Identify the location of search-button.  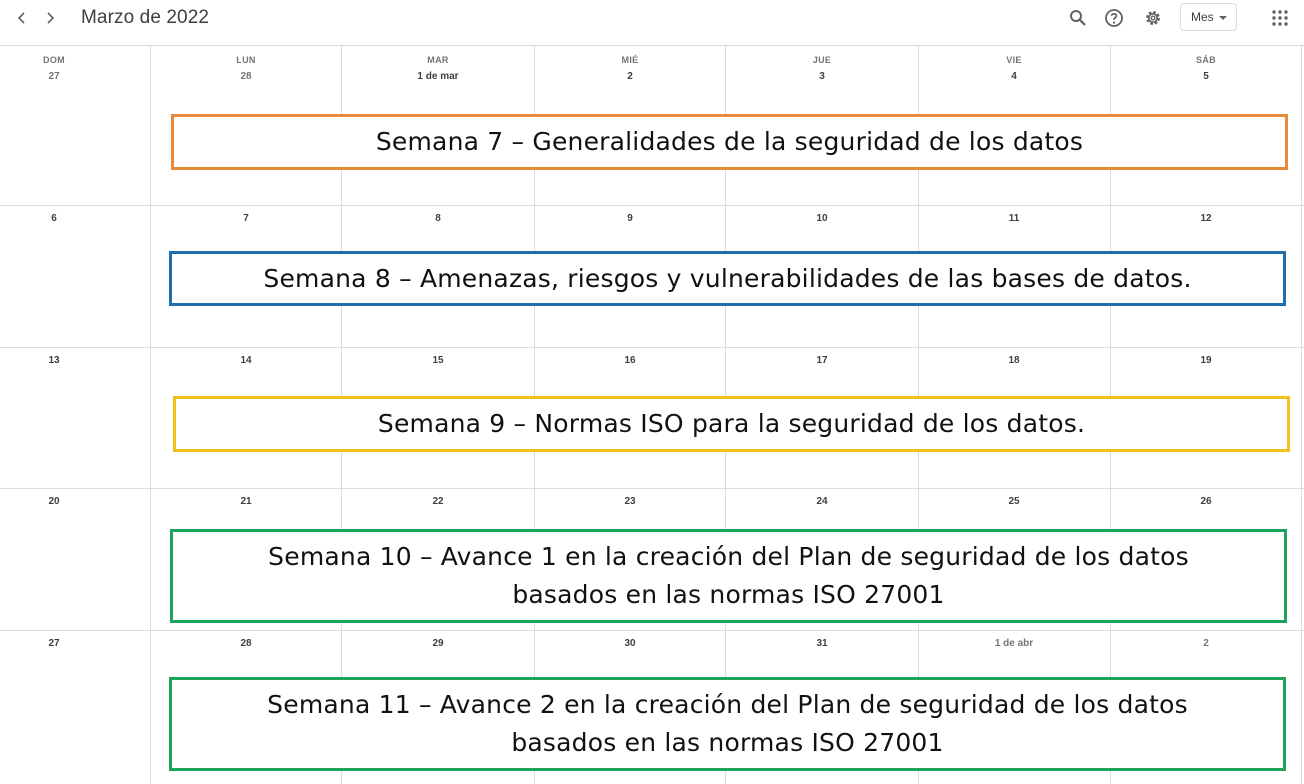
(1078, 18).